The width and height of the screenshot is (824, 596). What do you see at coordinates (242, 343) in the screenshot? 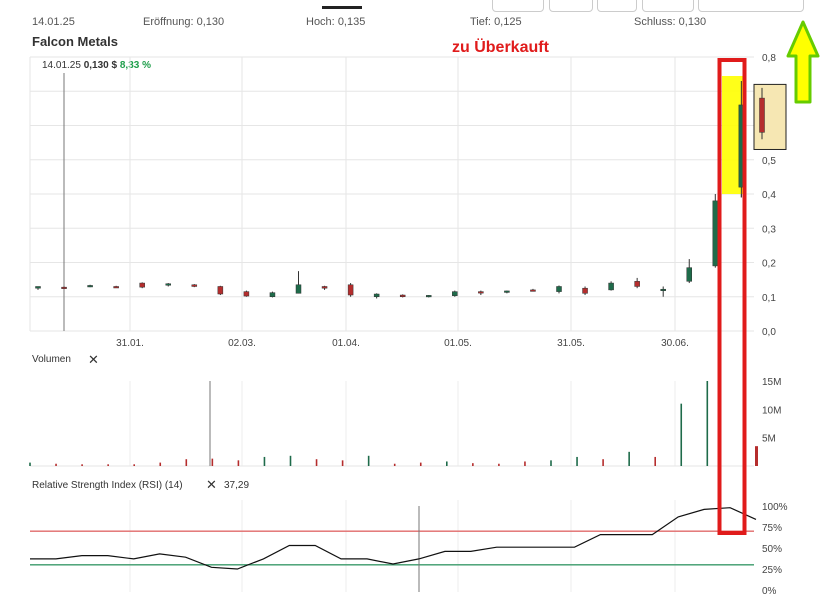
I see `price-x-tick: 02.03.` at bounding box center [242, 343].